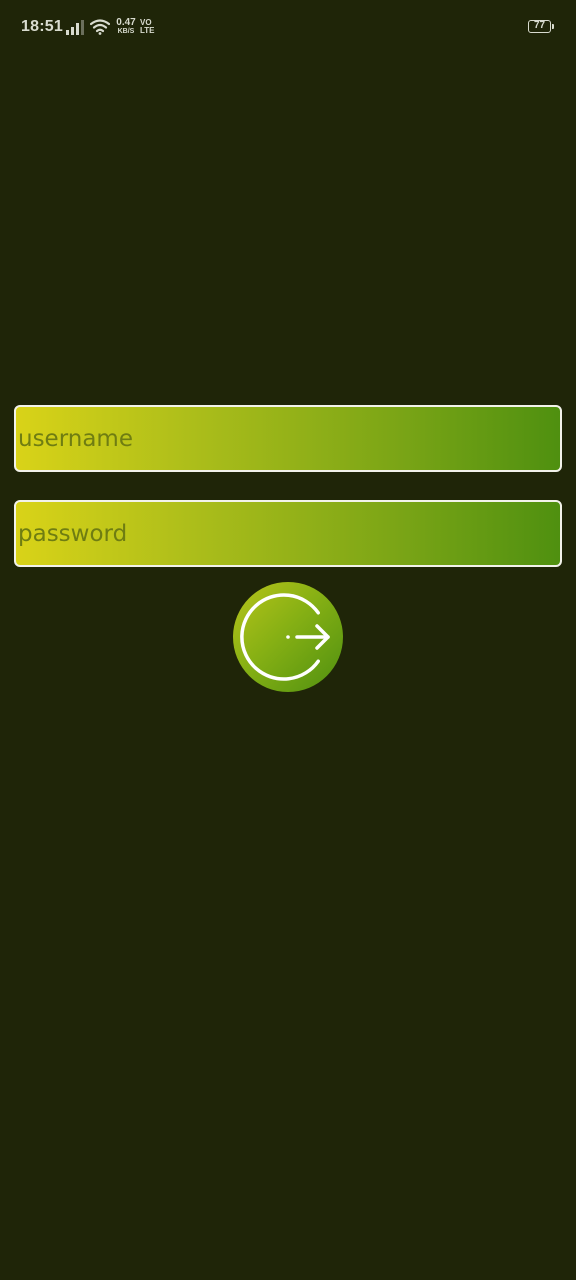 The image size is (576, 1280). What do you see at coordinates (285, 637) in the screenshot?
I see `login-arrow-icon` at bounding box center [285, 637].